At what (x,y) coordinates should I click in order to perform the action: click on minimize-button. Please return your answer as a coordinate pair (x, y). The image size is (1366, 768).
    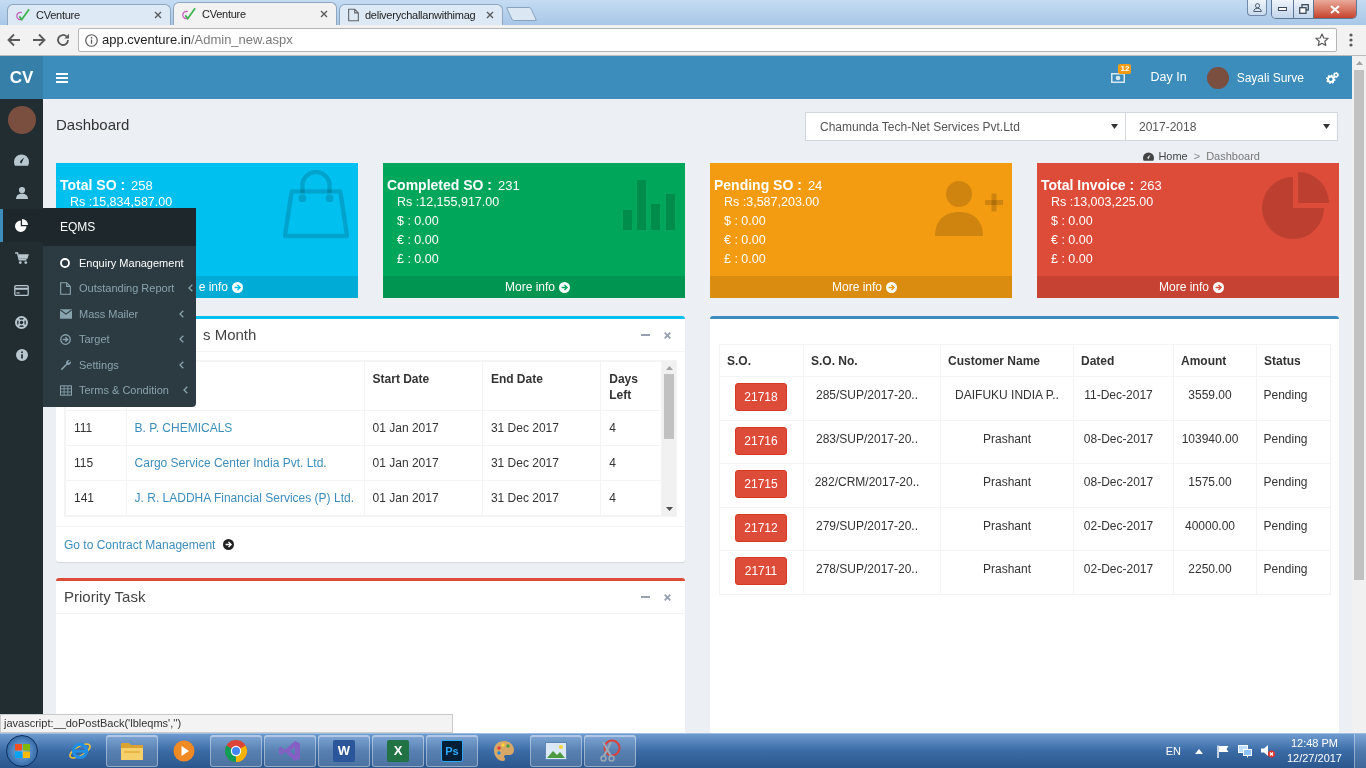
    Looking at the image, I should click on (1283, 9).